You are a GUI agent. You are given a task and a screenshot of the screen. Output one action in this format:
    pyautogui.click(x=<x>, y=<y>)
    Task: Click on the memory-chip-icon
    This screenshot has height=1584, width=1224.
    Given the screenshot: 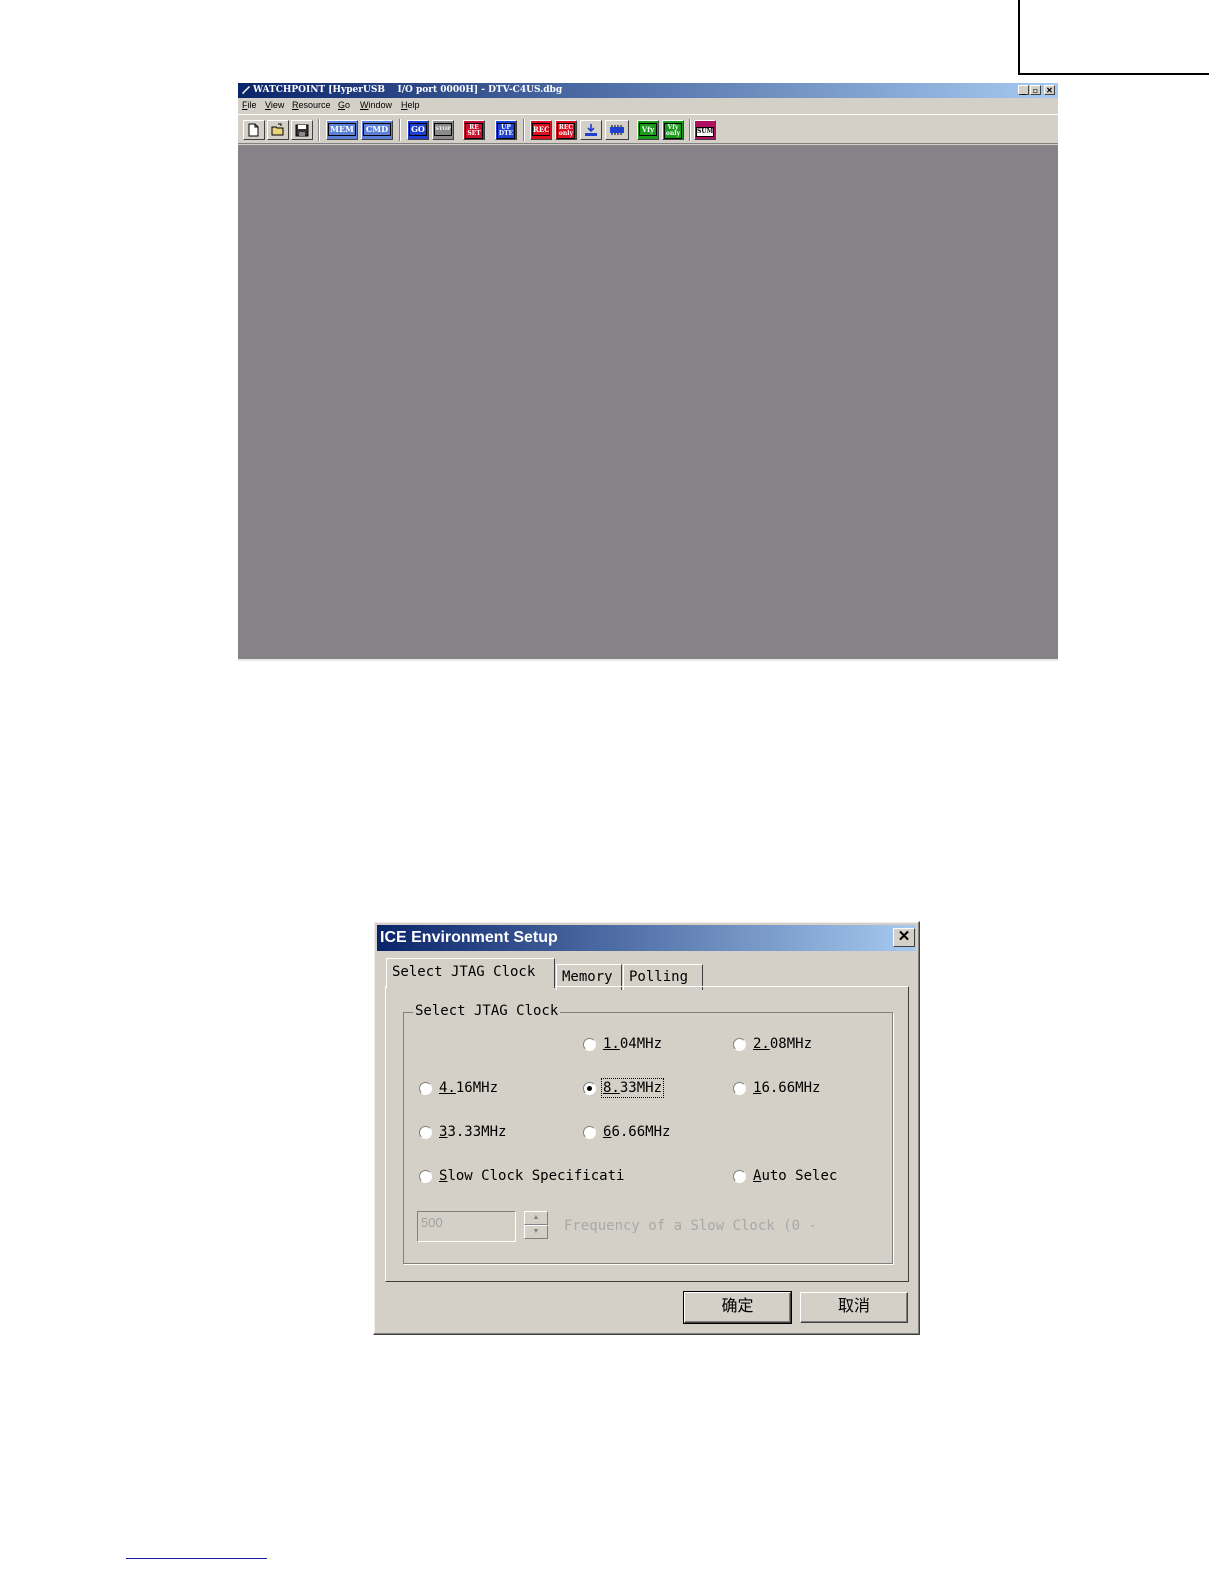 What is the action you would take?
    pyautogui.click(x=617, y=130)
    